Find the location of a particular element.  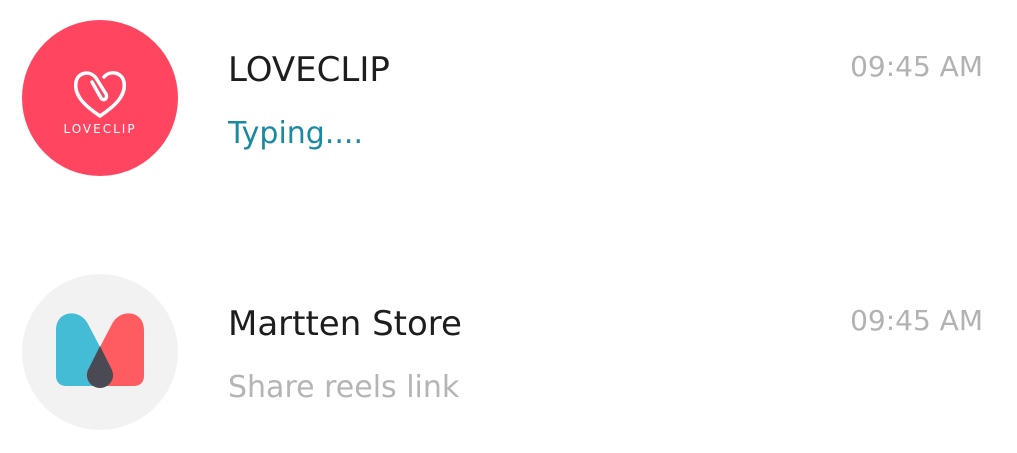

avatar is located at coordinates (100, 352).